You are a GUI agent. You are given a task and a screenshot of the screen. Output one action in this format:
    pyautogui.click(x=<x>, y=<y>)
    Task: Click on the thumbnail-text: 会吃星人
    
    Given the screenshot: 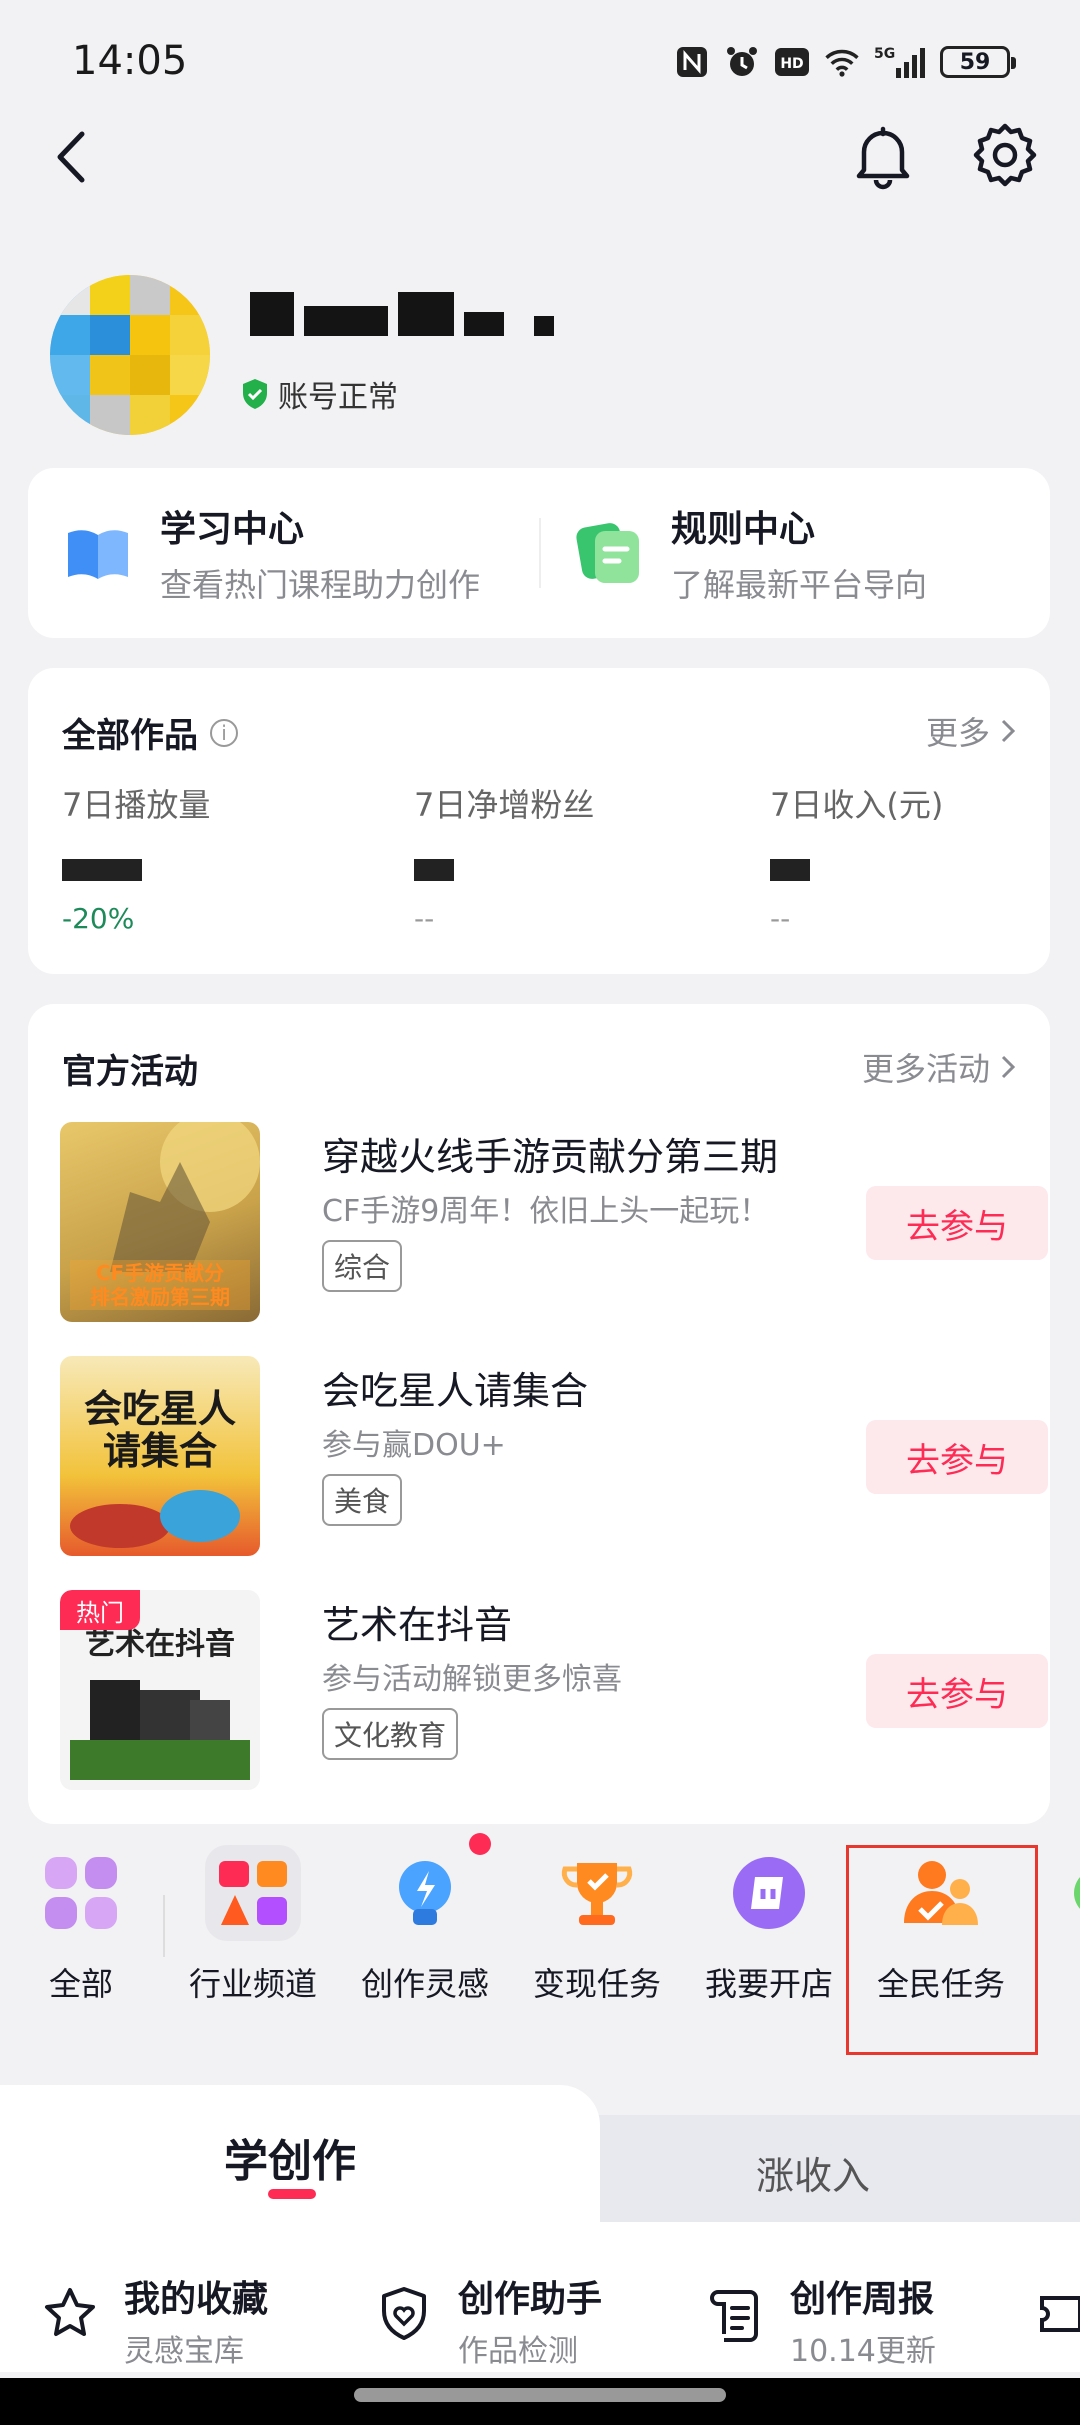 What is the action you would take?
    pyautogui.click(x=160, y=1409)
    